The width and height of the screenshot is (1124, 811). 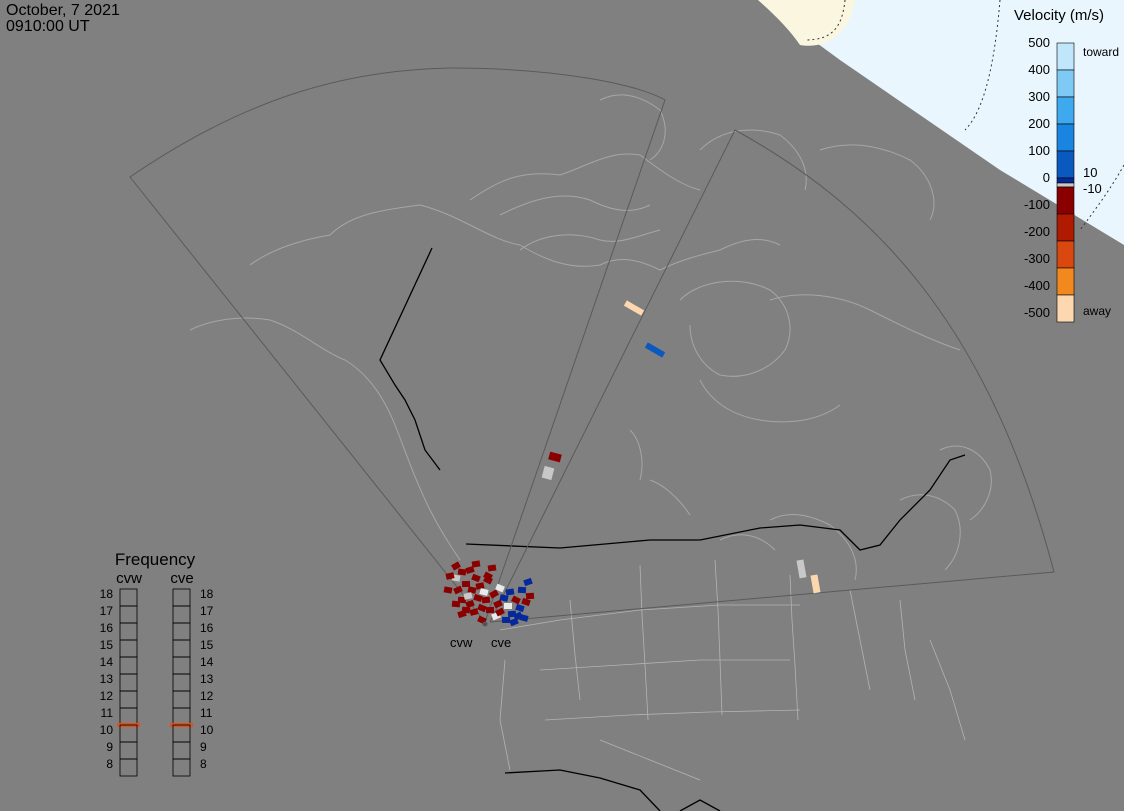 What do you see at coordinates (203, 747) in the screenshot?
I see `frequency-level-right: 9` at bounding box center [203, 747].